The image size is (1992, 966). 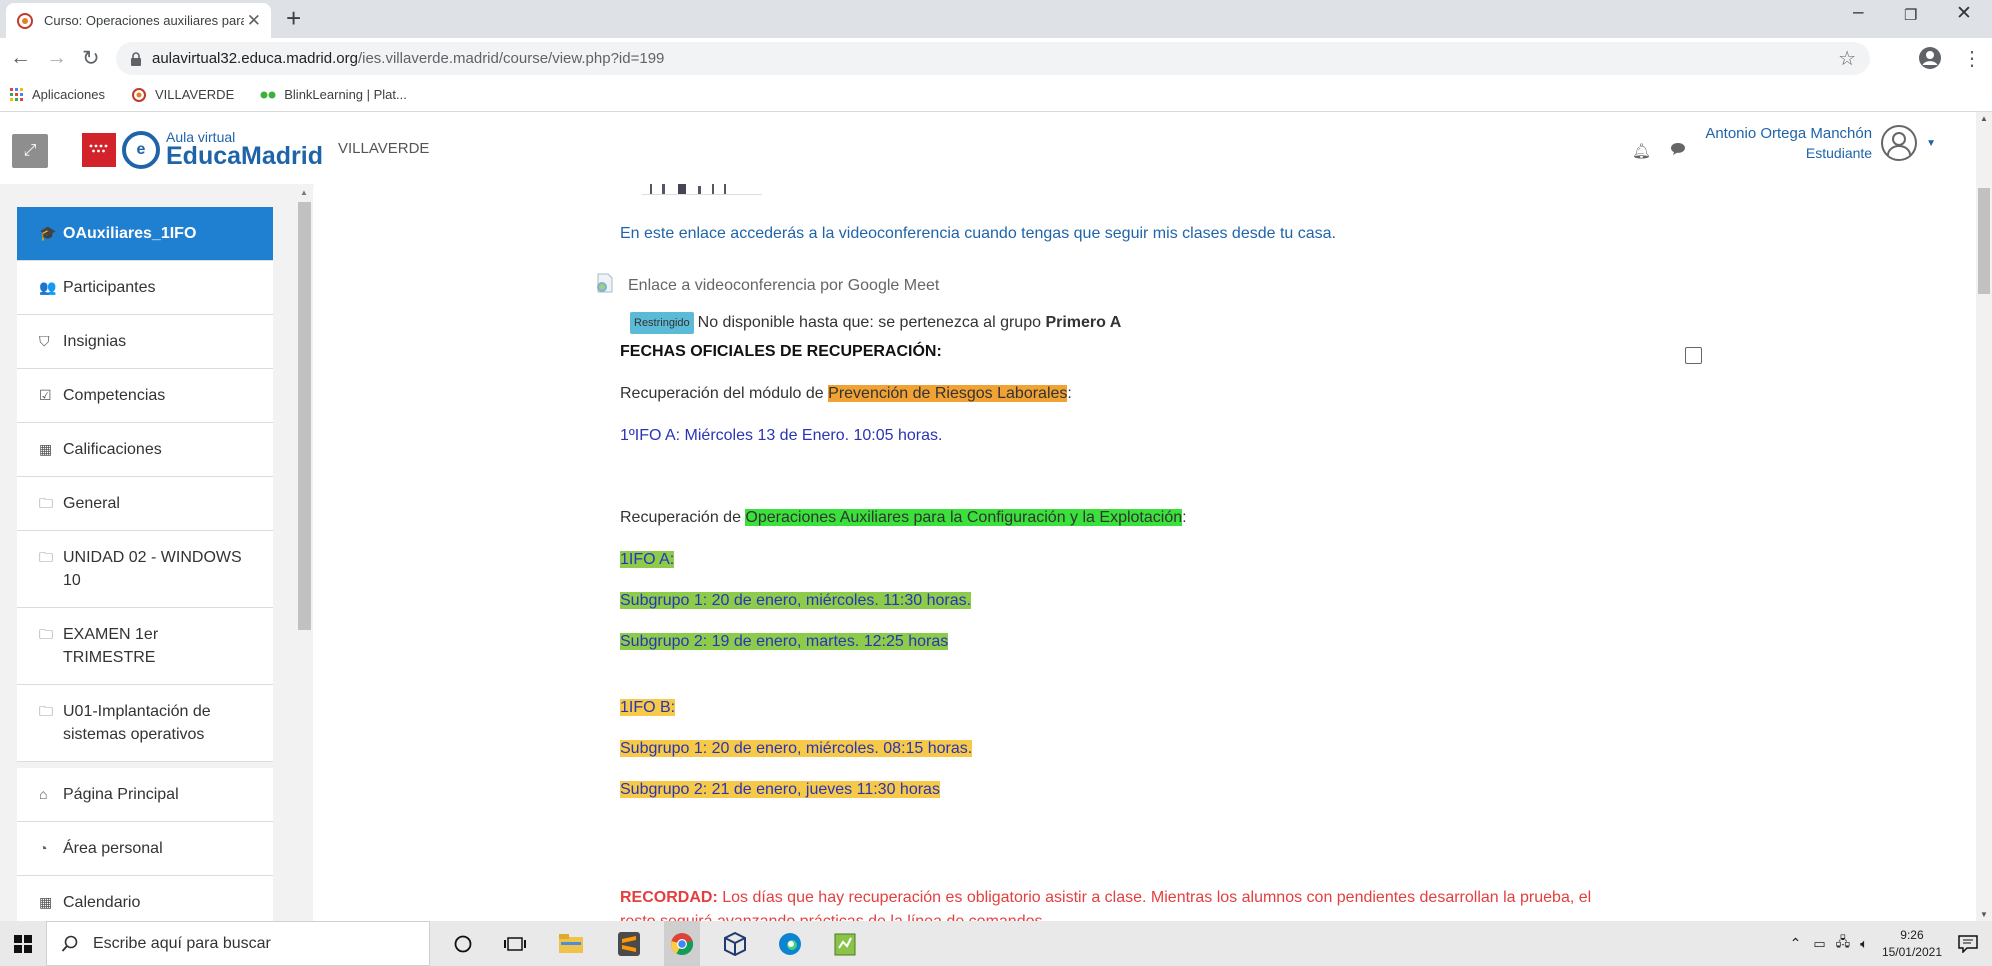 What do you see at coordinates (1968, 943) in the screenshot?
I see `notifications-center-icon` at bounding box center [1968, 943].